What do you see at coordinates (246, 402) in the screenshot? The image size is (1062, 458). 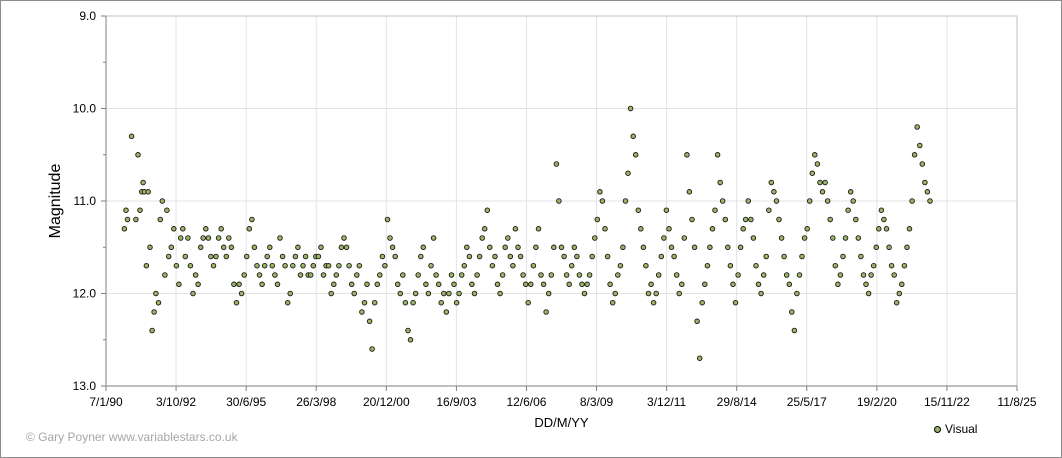 I see `x-tick-label: 30/6/95` at bounding box center [246, 402].